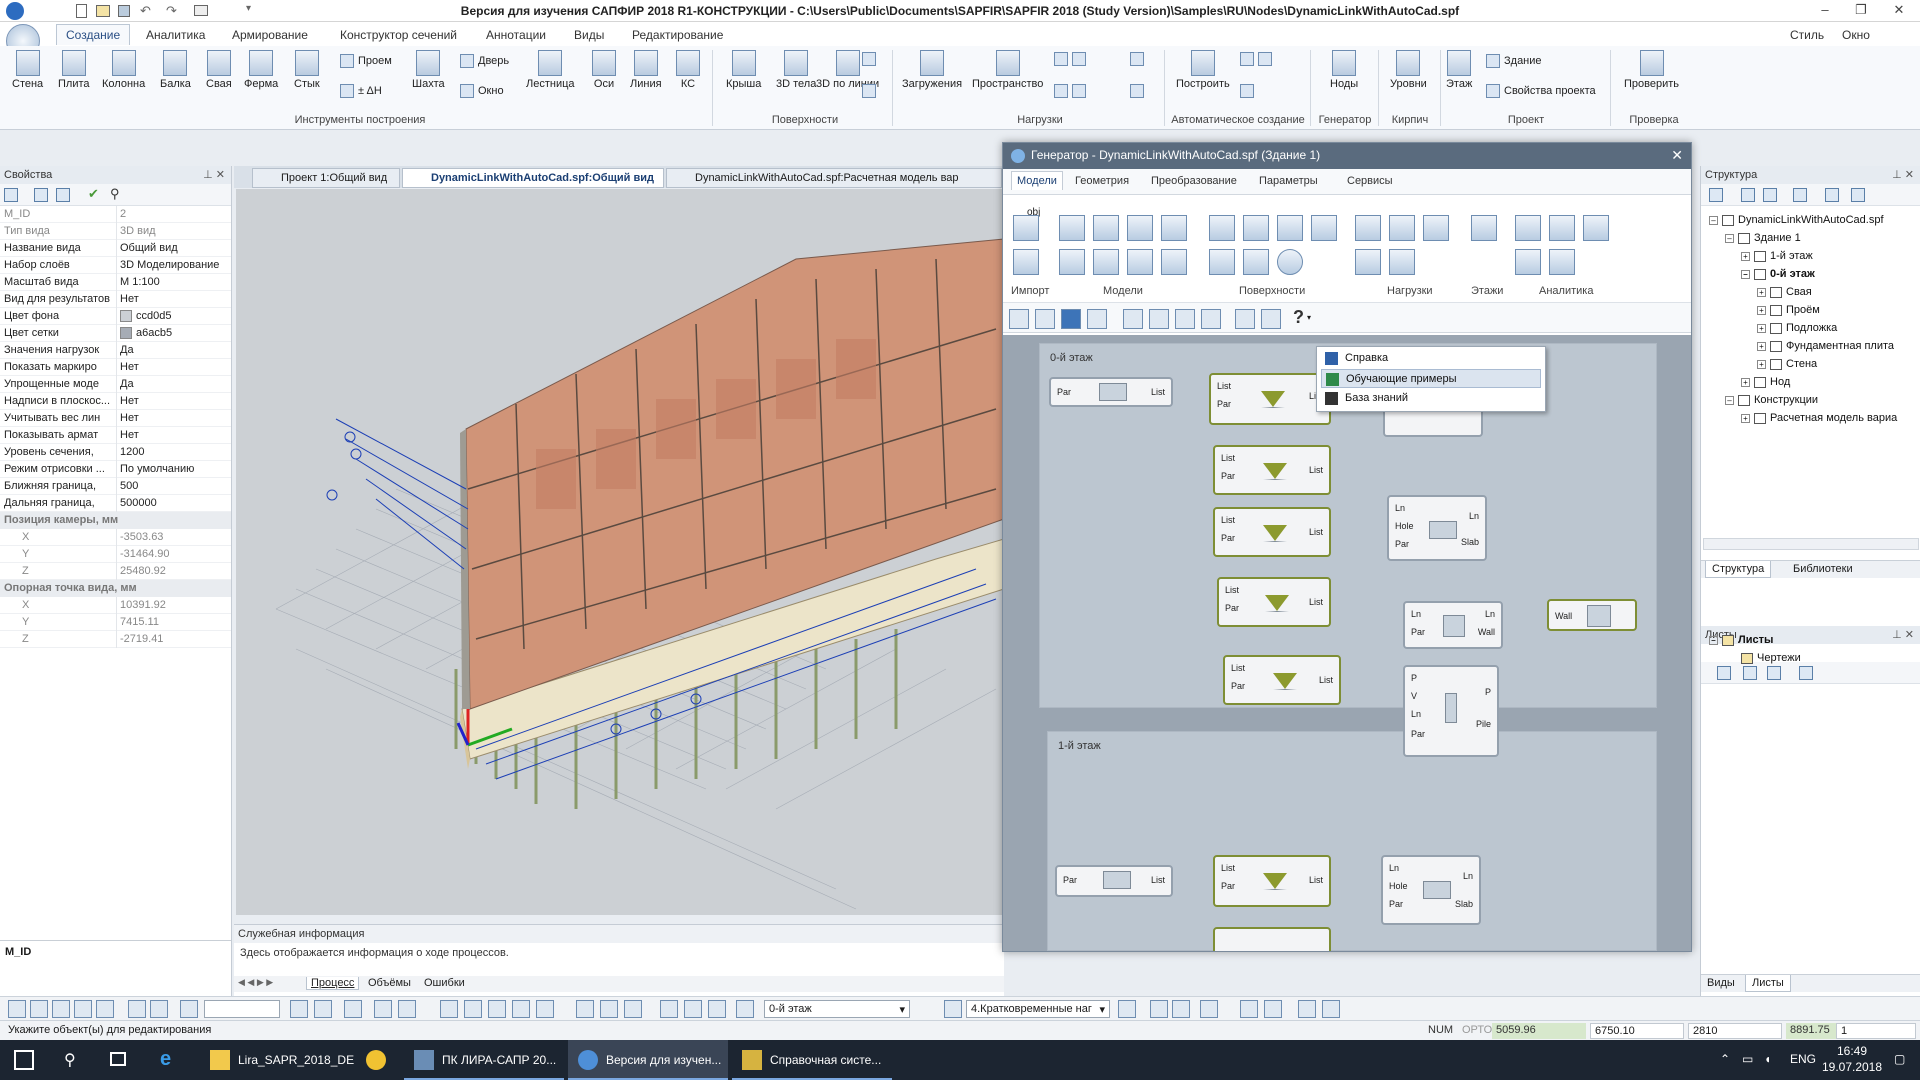 This screenshot has height=1080, width=1920. Describe the element at coordinates (1774, 673) in the screenshot. I see `sheet-print-icon` at that location.